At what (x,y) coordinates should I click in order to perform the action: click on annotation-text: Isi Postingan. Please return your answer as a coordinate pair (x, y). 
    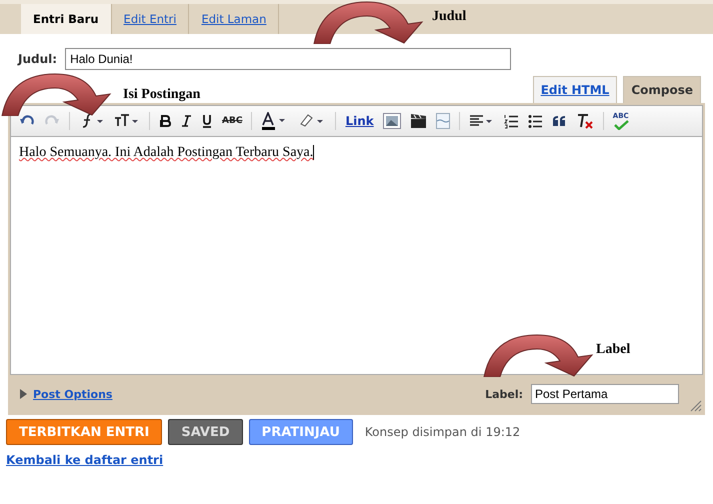
    Looking at the image, I should click on (161, 95).